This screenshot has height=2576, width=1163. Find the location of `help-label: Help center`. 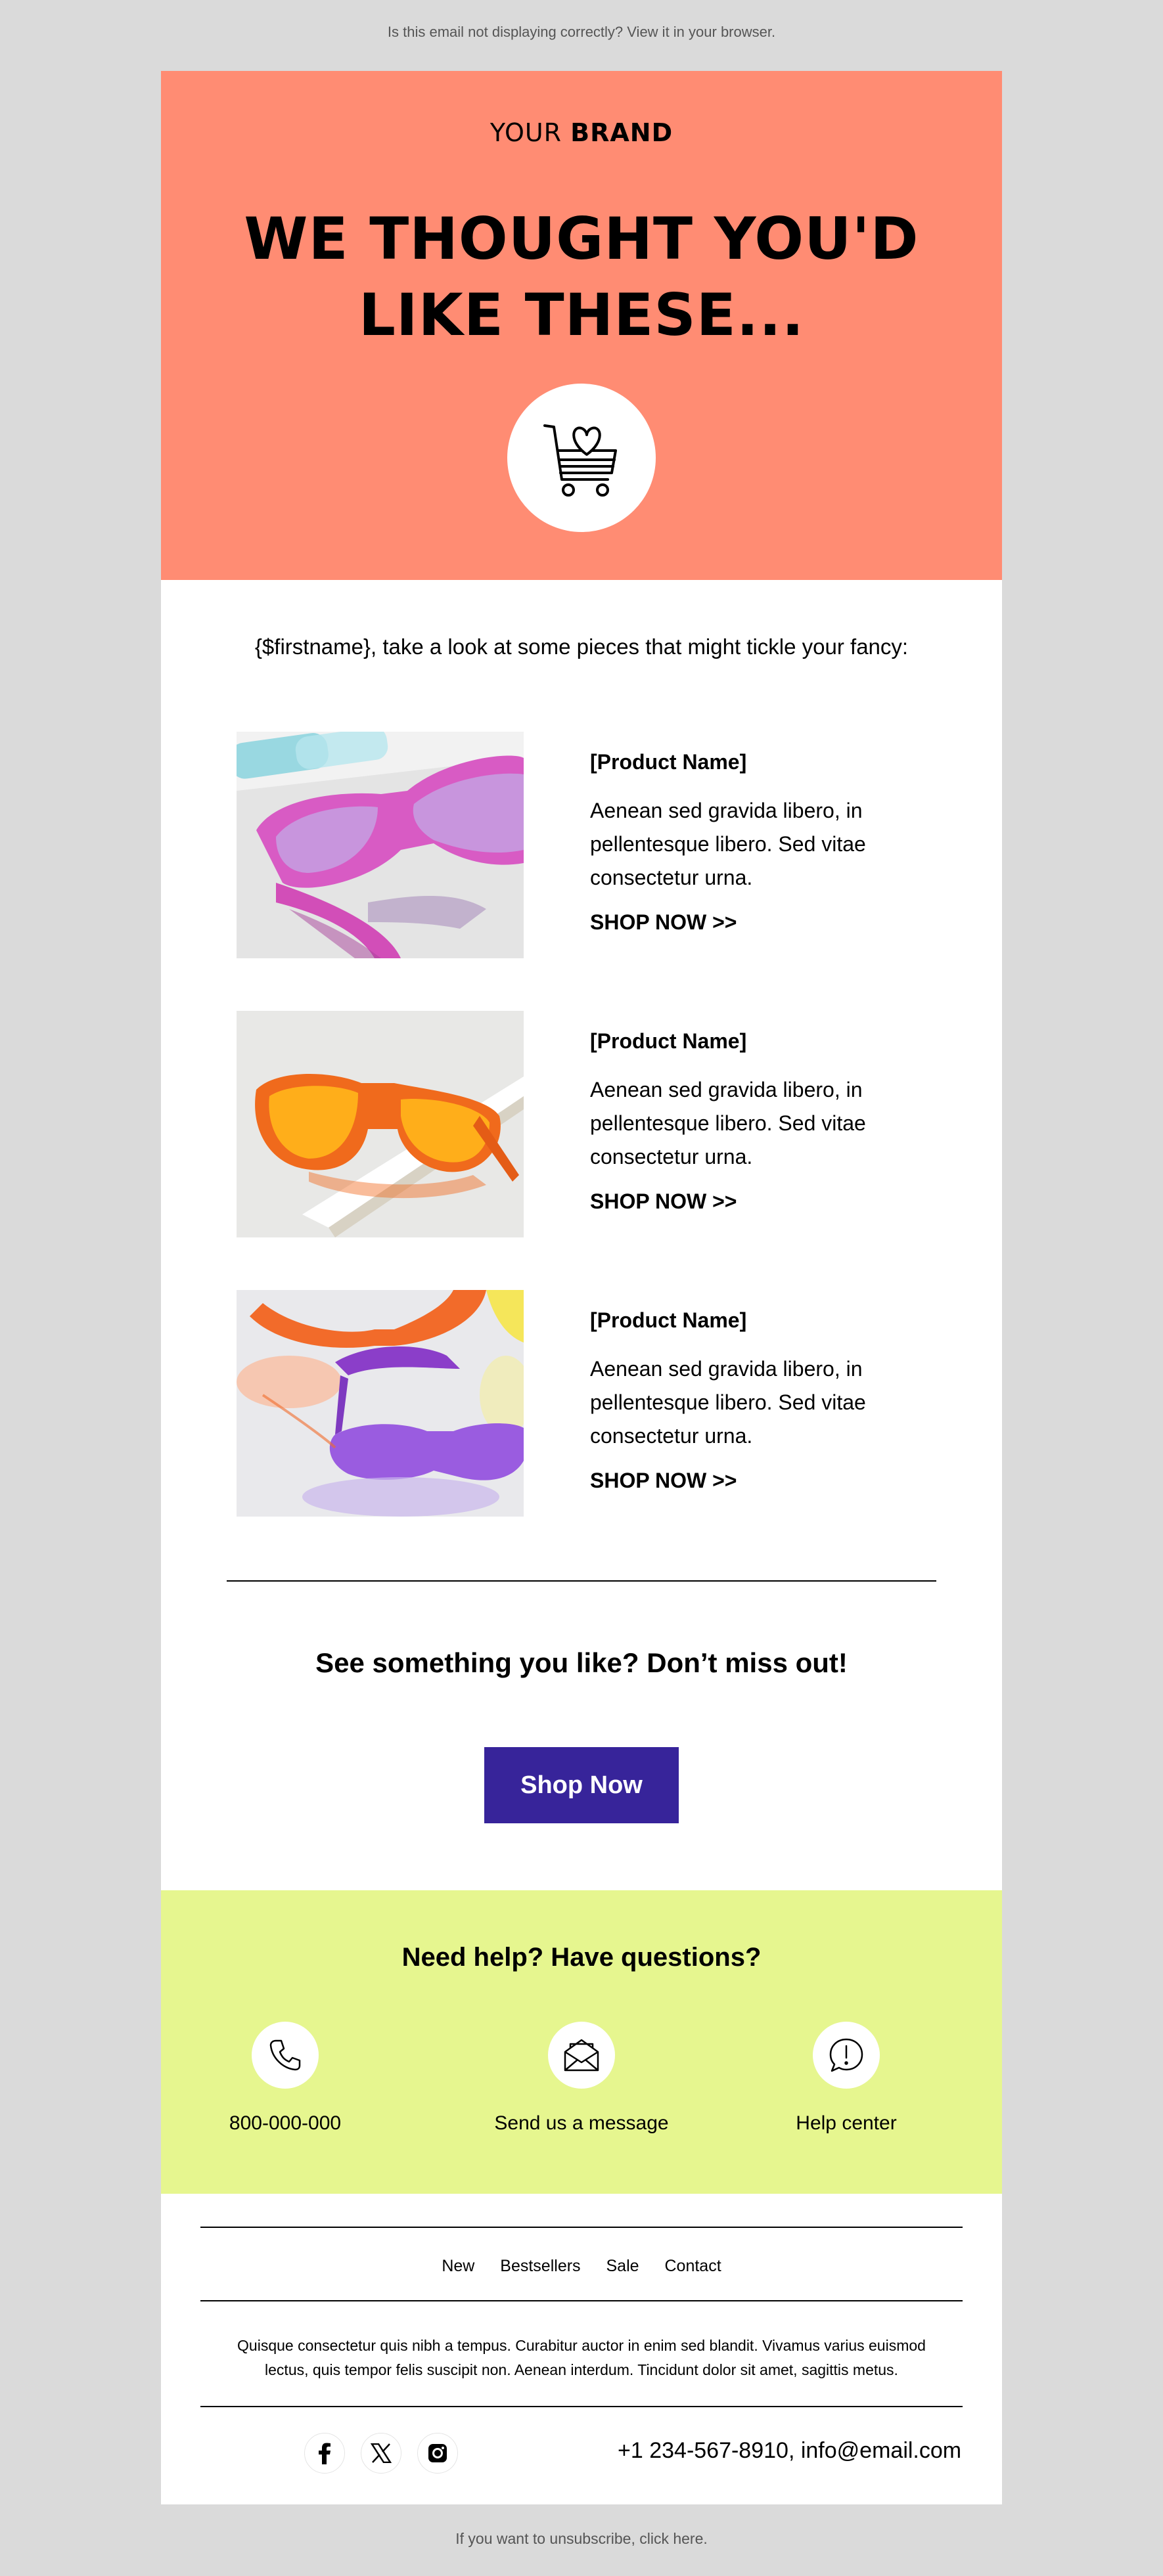

help-label: Help center is located at coordinates (847, 2123).